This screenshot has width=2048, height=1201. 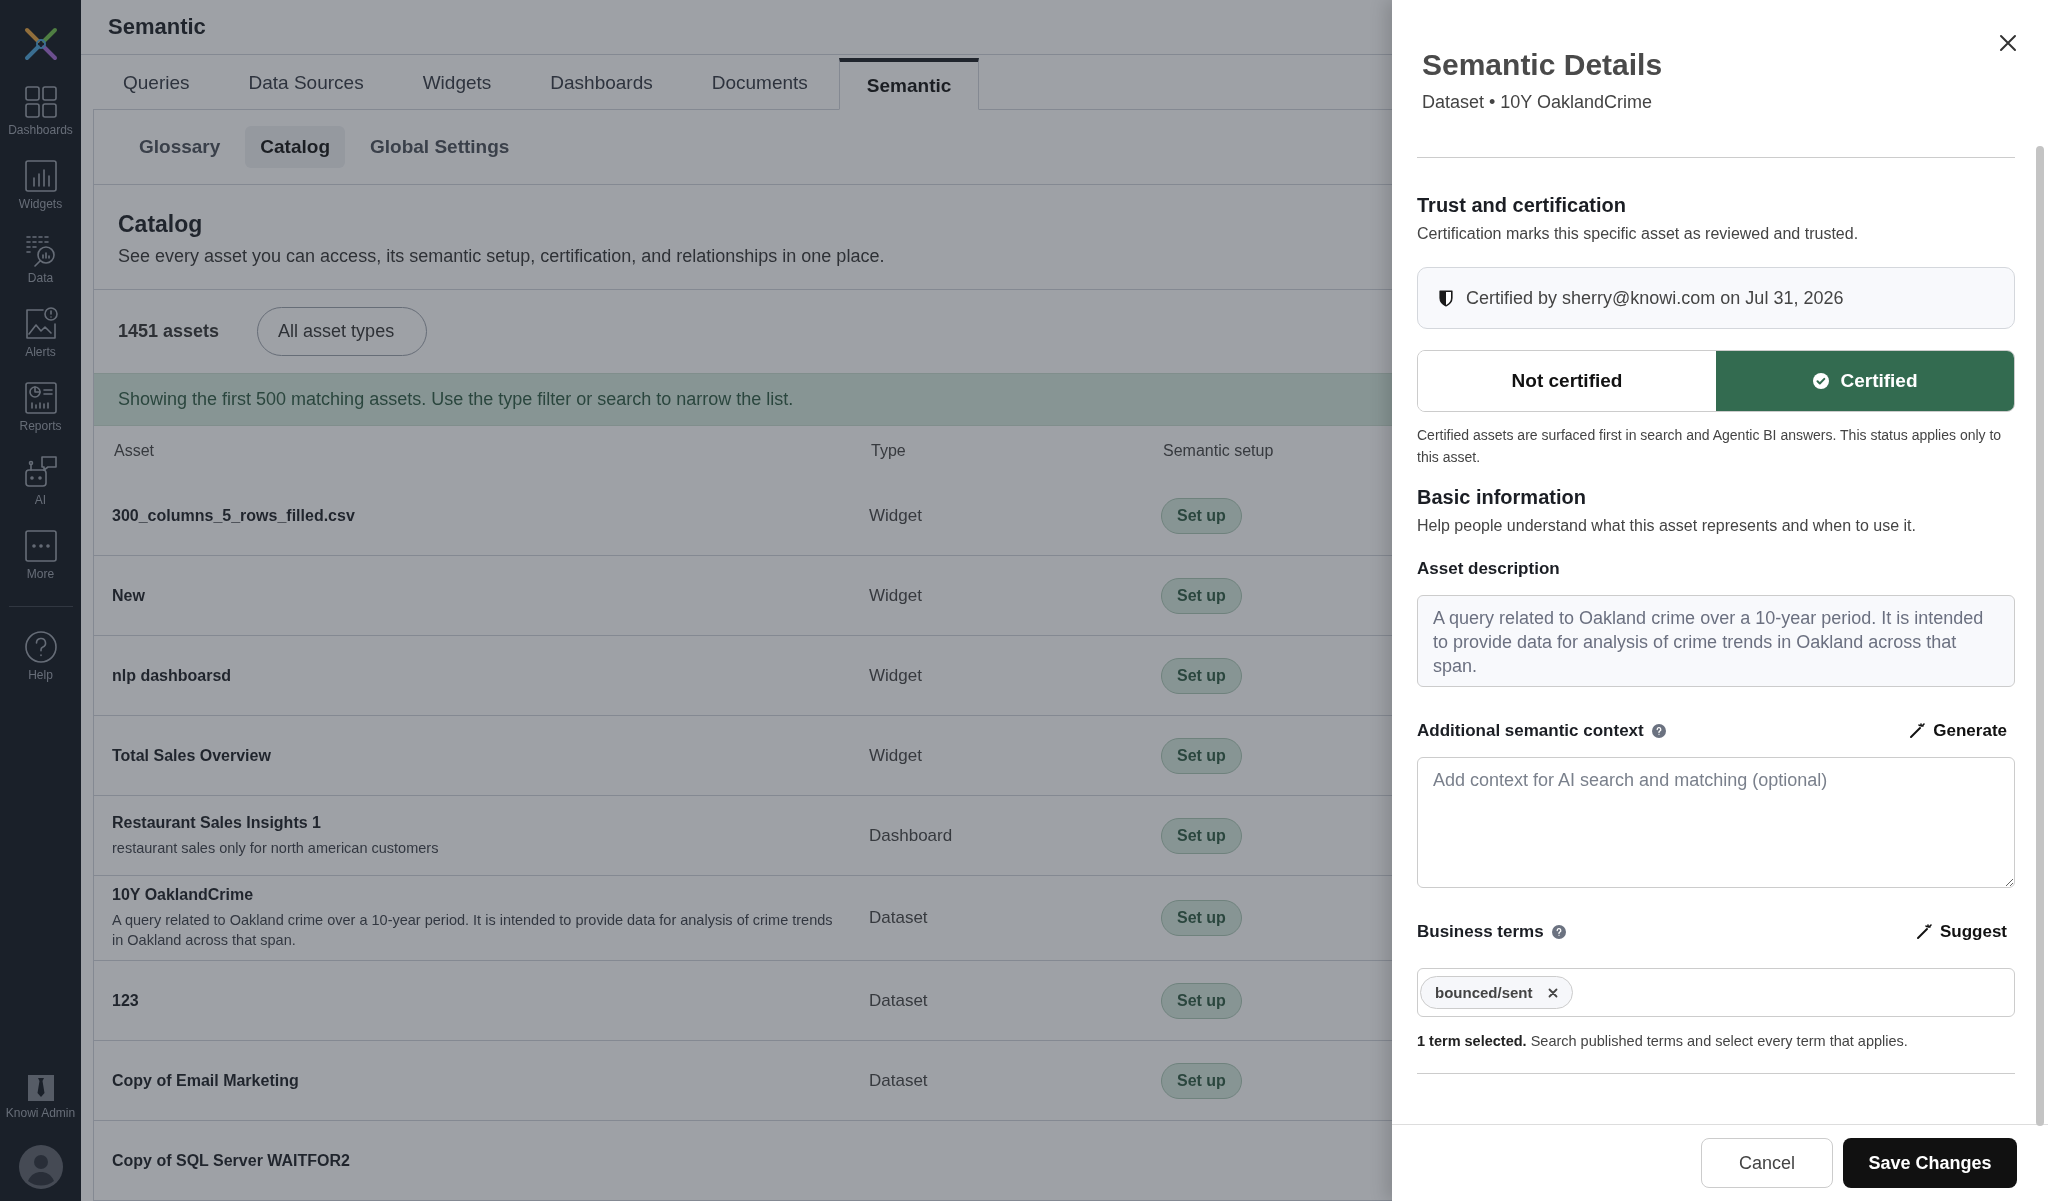 What do you see at coordinates (134, 451) in the screenshot?
I see `column-header: Asset` at bounding box center [134, 451].